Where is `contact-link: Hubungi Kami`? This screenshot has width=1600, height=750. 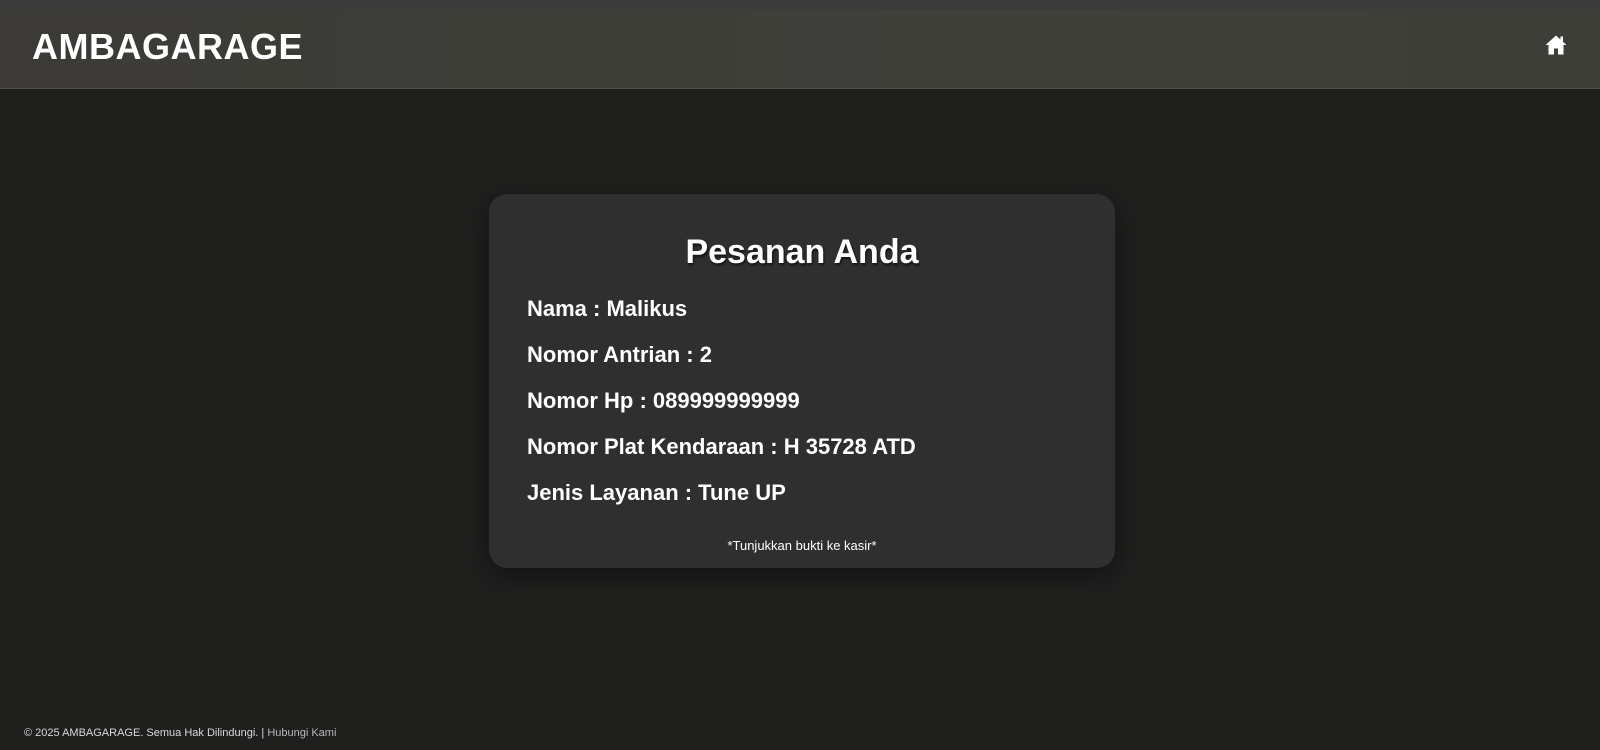 contact-link: Hubungi Kami is located at coordinates (301, 733).